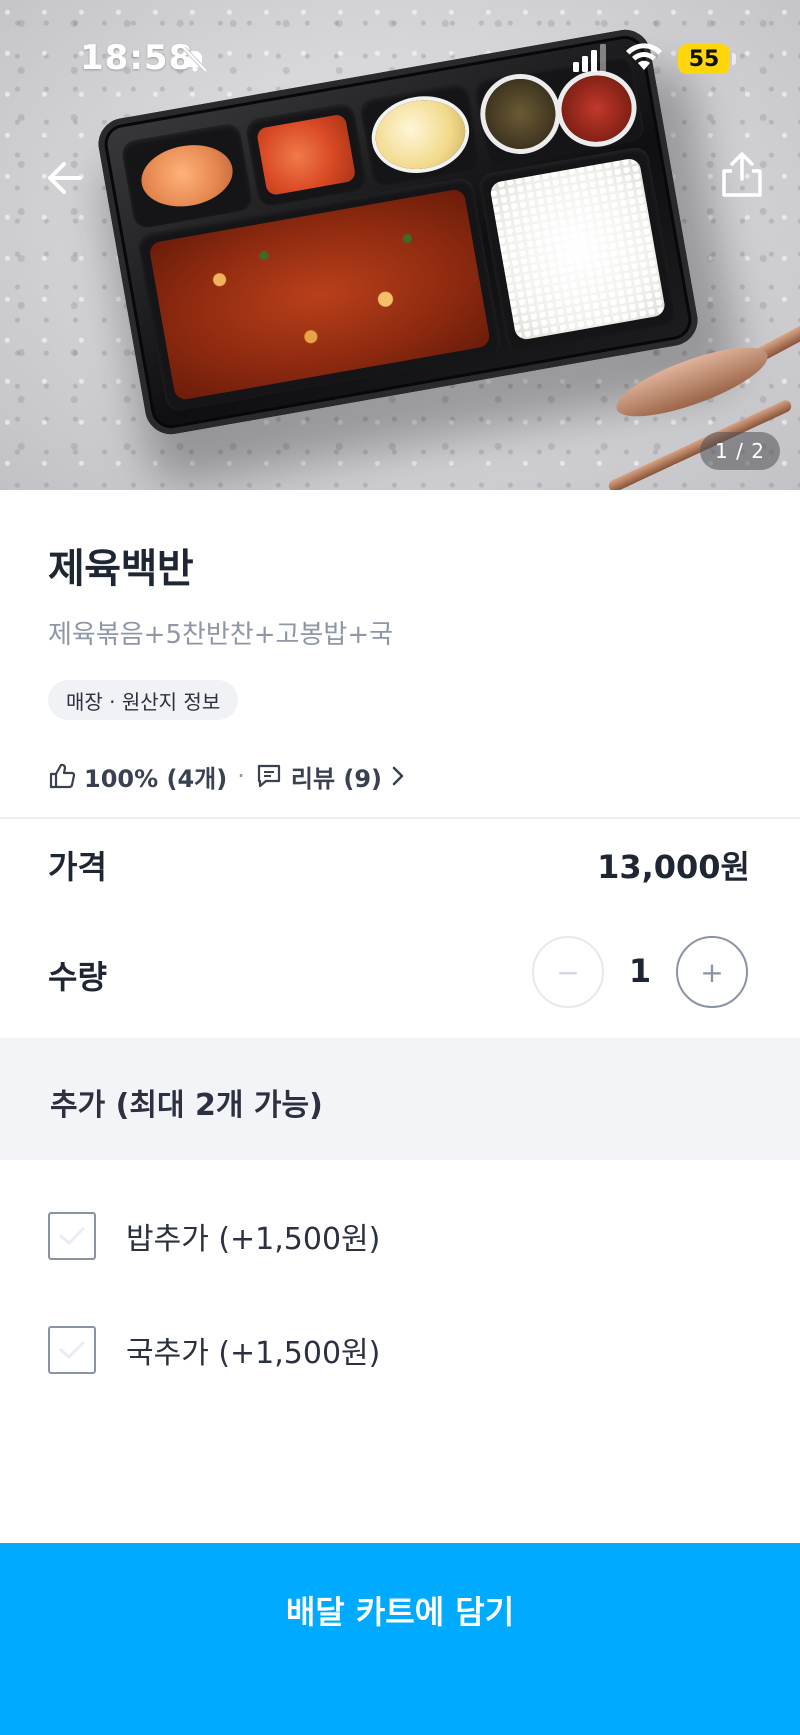 The image size is (800, 1735). Describe the element at coordinates (156, 778) in the screenshot. I see `rating-text: 100% (4개)` at that location.